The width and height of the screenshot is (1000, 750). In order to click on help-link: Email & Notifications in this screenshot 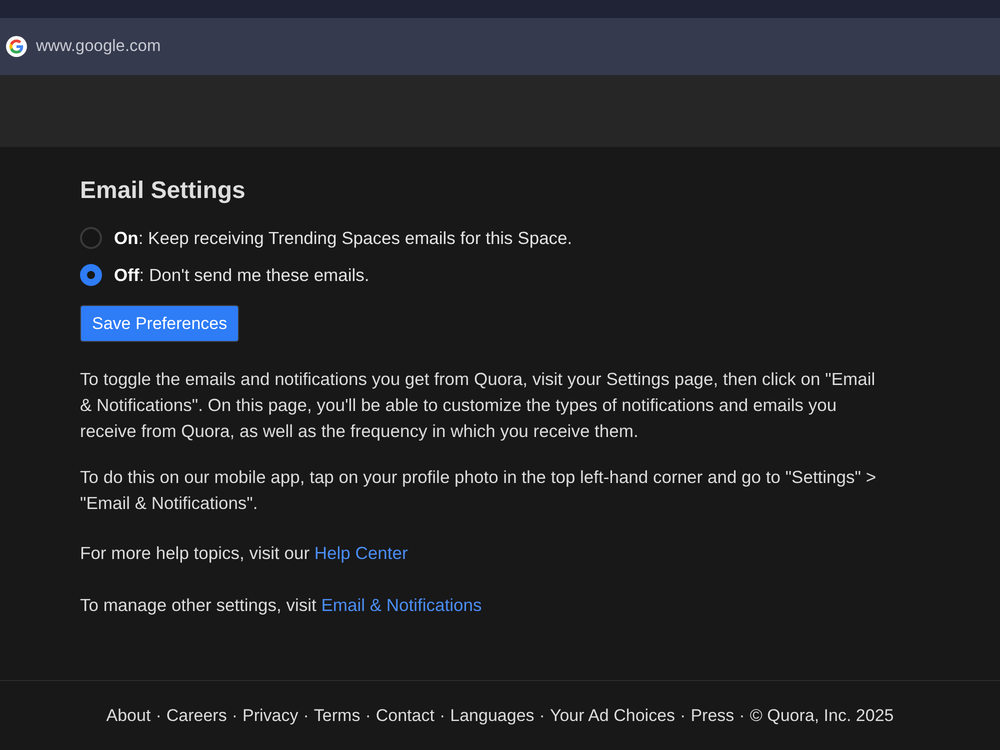, I will do `click(401, 605)`.